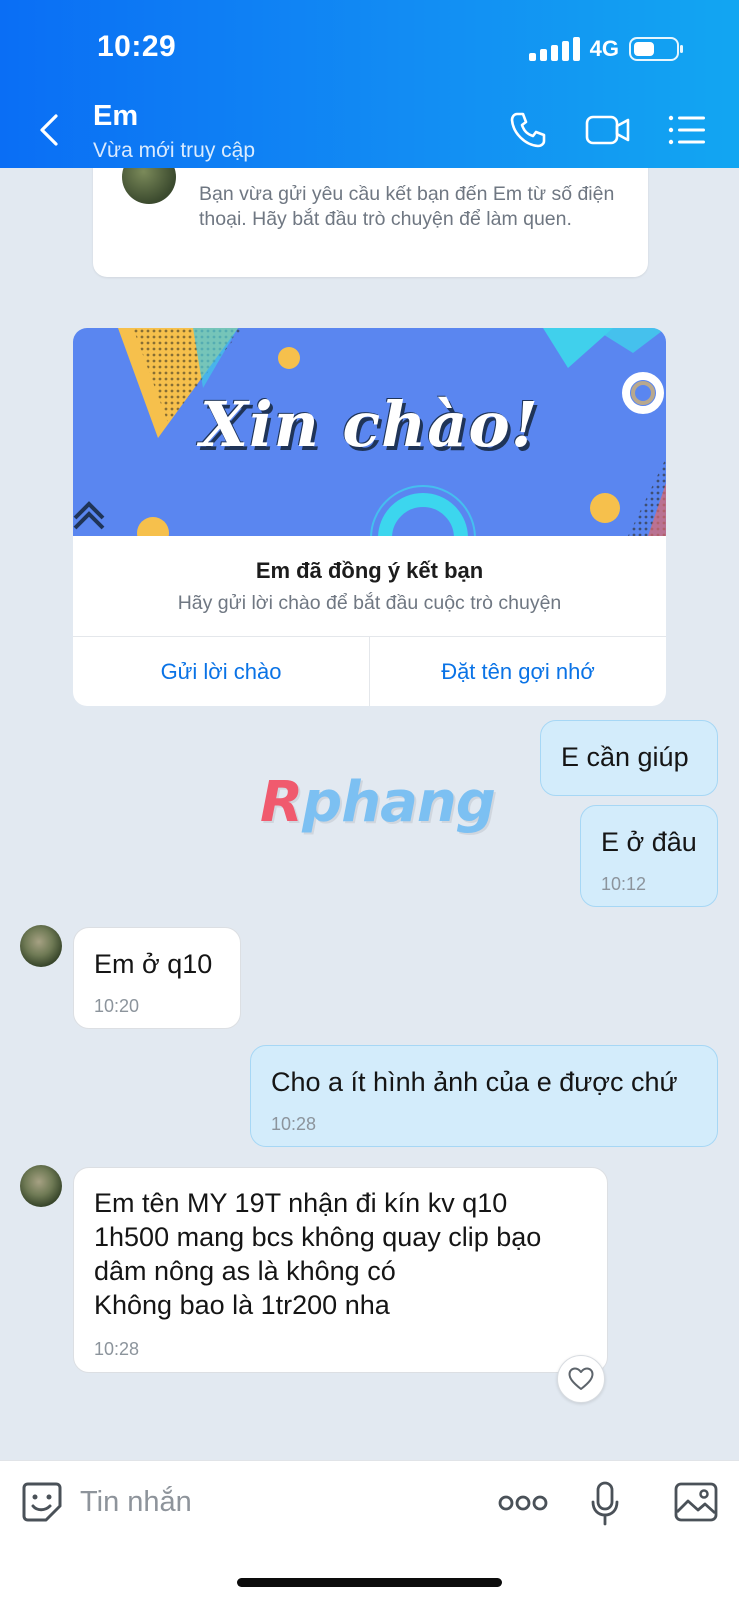 This screenshot has height=1600, width=739. I want to click on signal-icon, so click(554, 49).